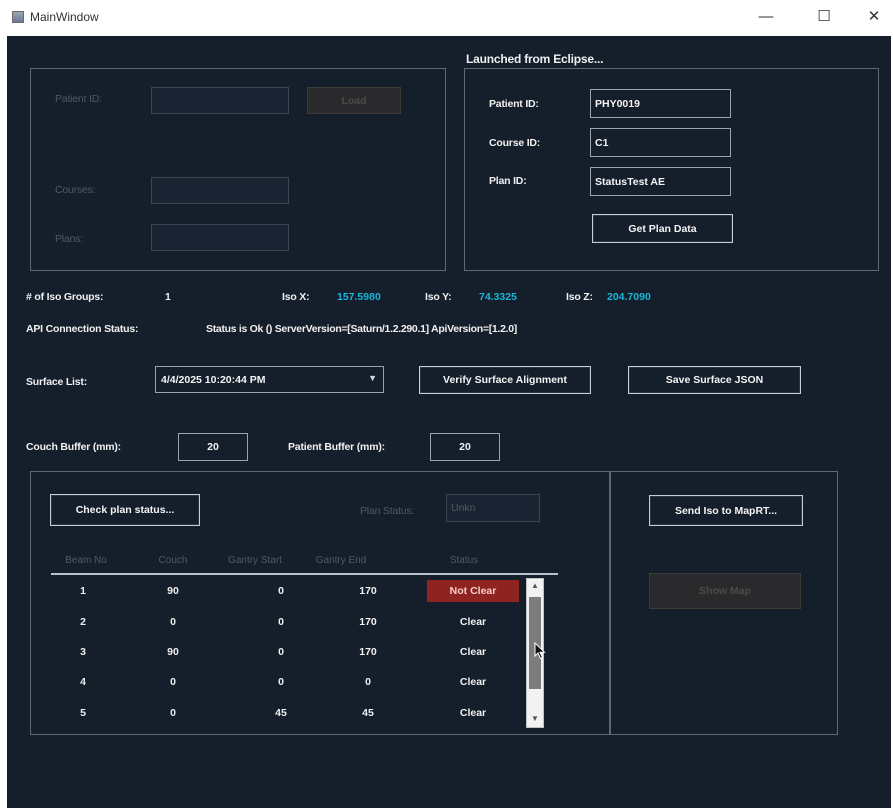 The height and width of the screenshot is (808, 893). What do you see at coordinates (83, 713) in the screenshot?
I see `cell-beam-no: 5` at bounding box center [83, 713].